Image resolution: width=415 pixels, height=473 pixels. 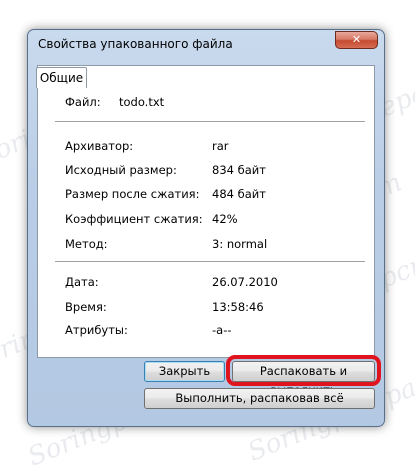 What do you see at coordinates (245, 282) in the screenshot?
I see `date-value: 26.07.2010` at bounding box center [245, 282].